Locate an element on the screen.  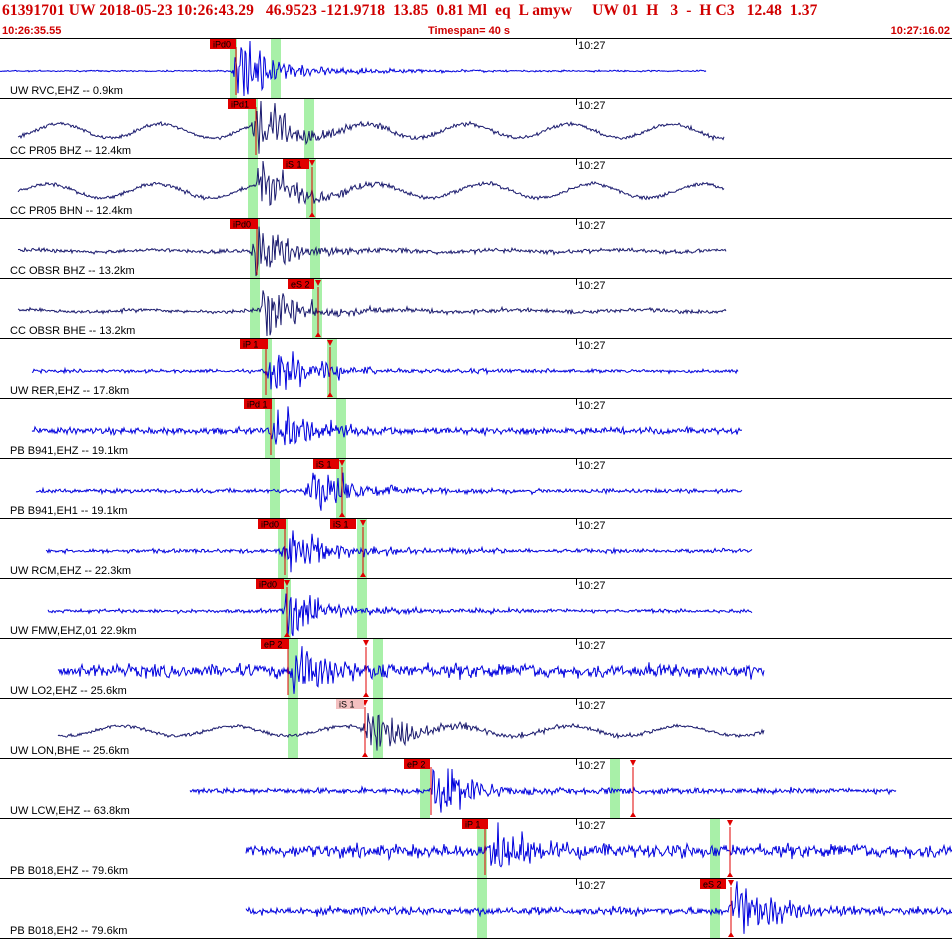
channel-label: UW RVC,EHZ -- 0.9km is located at coordinates (66, 91).